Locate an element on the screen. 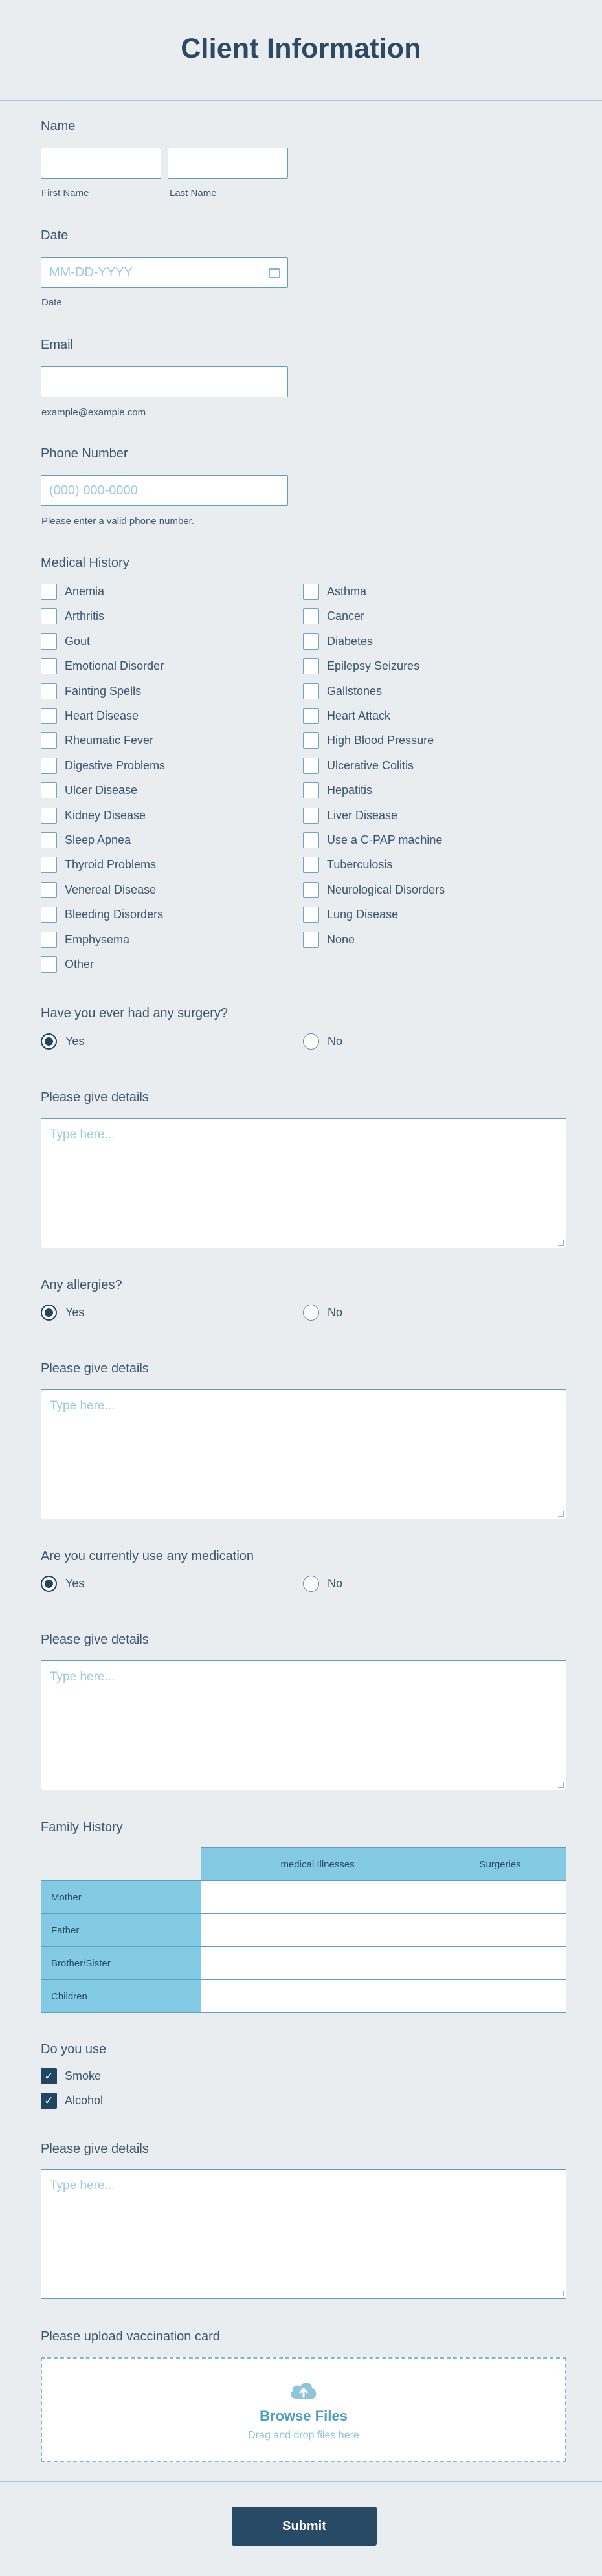 The height and width of the screenshot is (2576, 602). medical-history-checkbox: Venereal Disease is located at coordinates (99, 889).